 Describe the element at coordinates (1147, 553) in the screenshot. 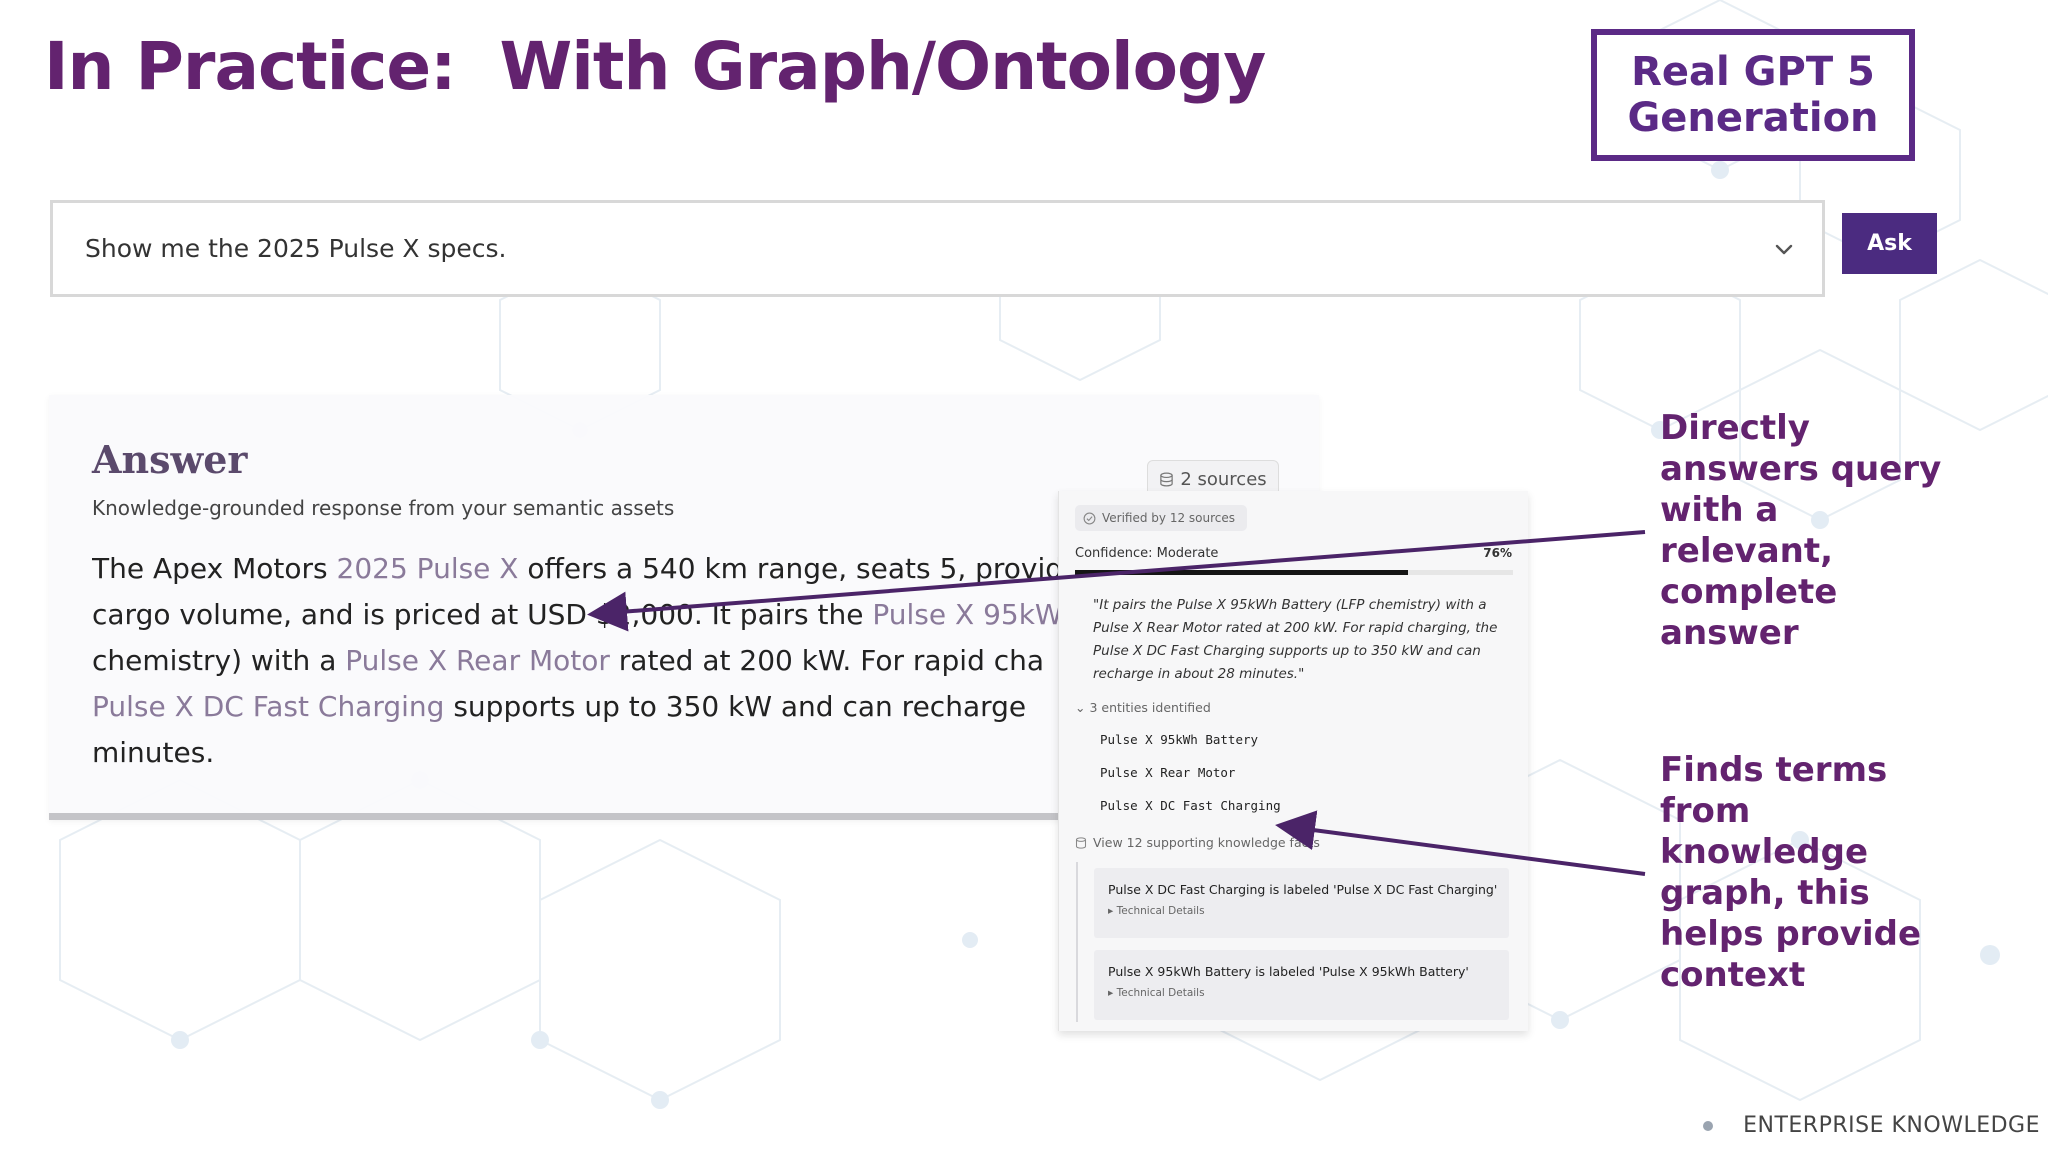

I see `confidence-label: Confidence: Moderate` at that location.